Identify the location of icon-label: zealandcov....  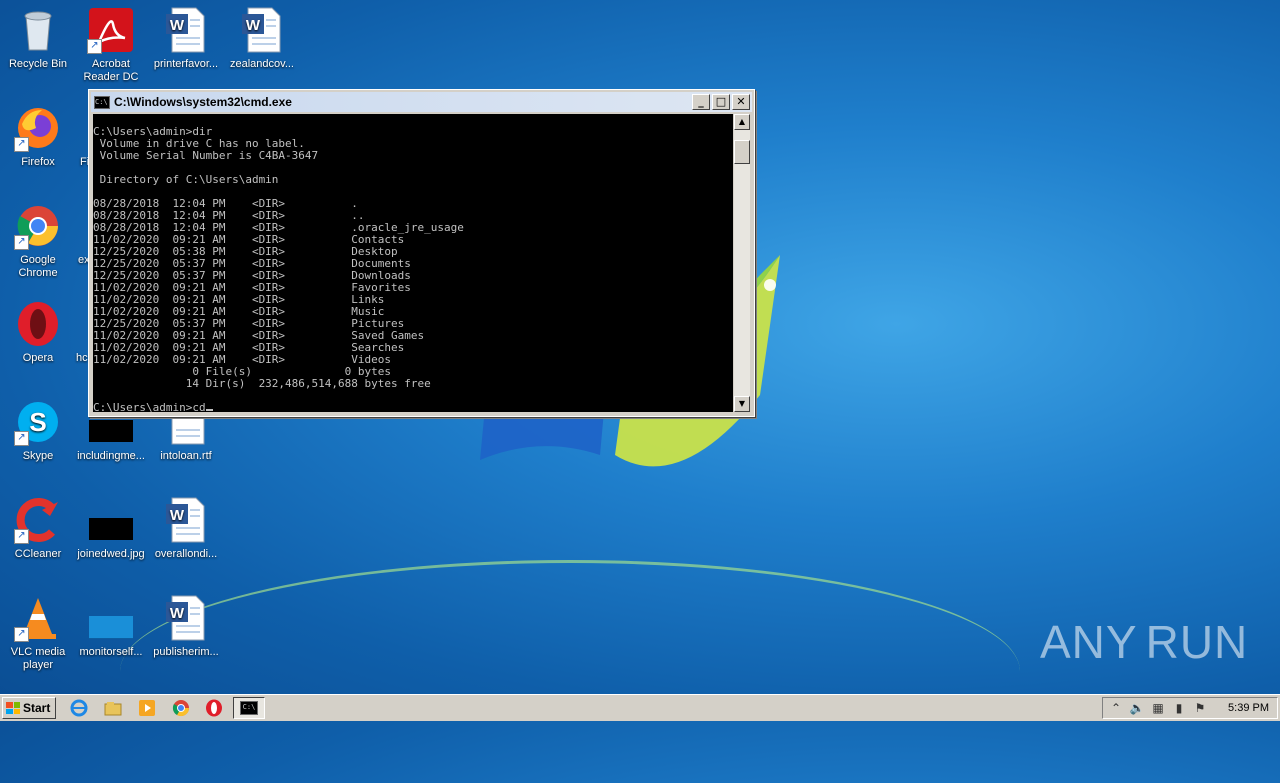
(261, 64).